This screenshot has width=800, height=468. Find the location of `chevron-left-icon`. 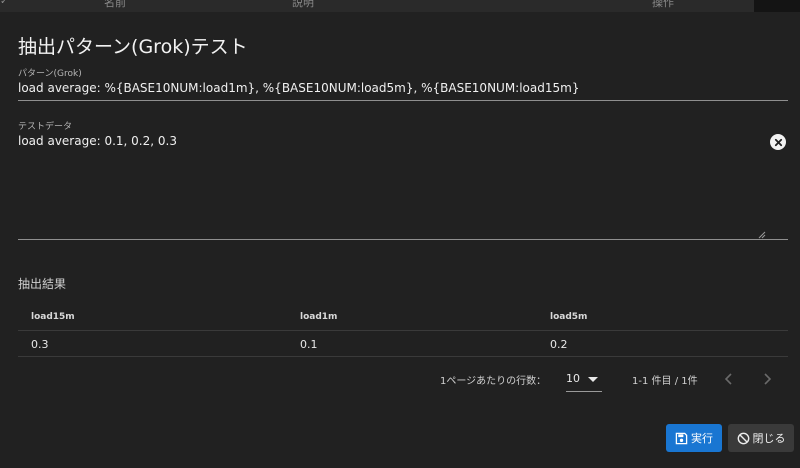

chevron-left-icon is located at coordinates (729, 379).